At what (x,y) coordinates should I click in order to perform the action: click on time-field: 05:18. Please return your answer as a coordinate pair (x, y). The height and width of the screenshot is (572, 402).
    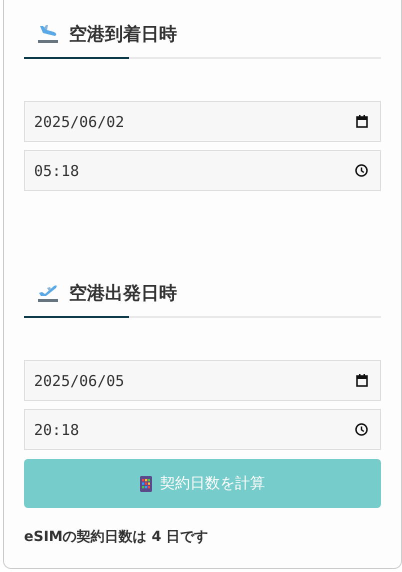
    Looking at the image, I should click on (202, 170).